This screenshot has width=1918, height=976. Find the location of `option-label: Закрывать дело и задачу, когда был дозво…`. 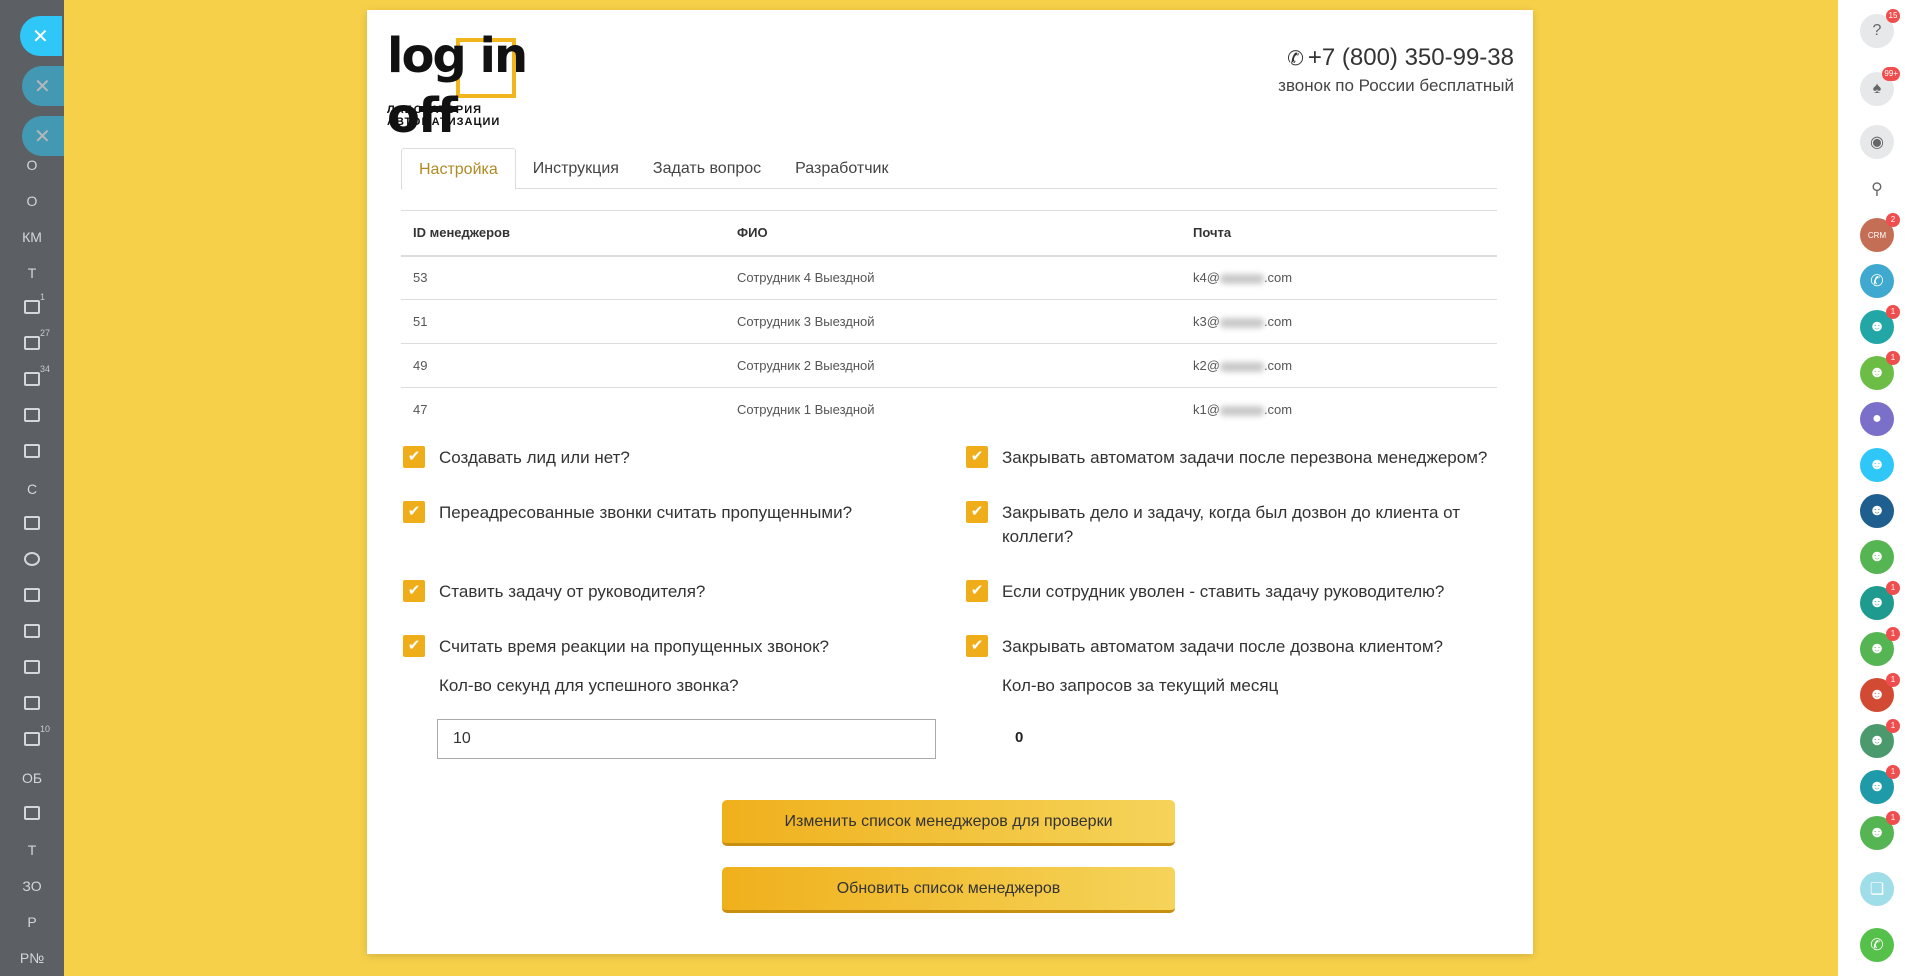

option-label: Закрывать дело и задачу, когда был дозво… is located at coordinates (1231, 524).